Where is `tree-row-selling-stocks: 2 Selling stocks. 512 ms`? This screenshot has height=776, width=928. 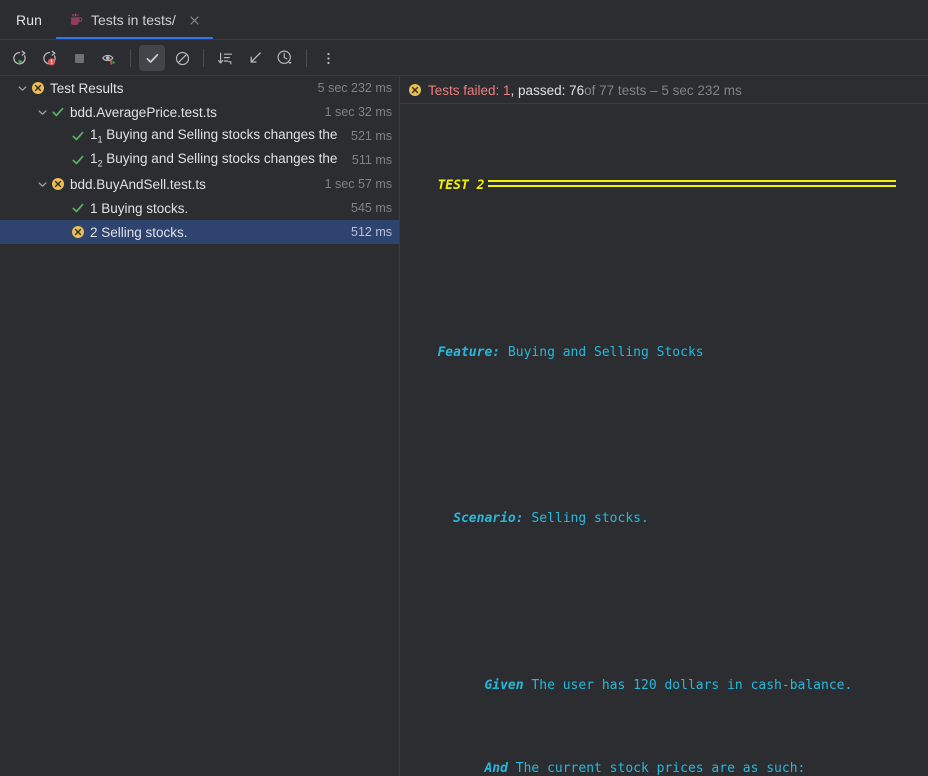 tree-row-selling-stocks: 2 Selling stocks. 512 ms is located at coordinates (200, 232).